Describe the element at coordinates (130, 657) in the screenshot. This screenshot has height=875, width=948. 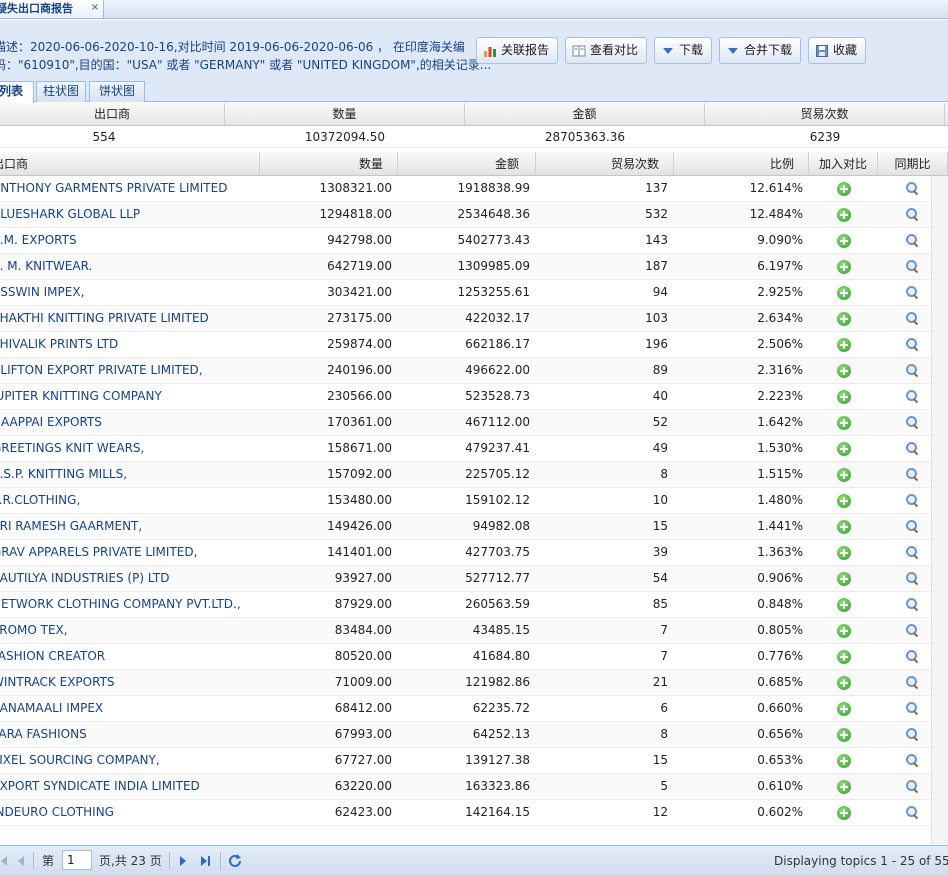
I see `exporter-name: FASHION CREATOR` at that location.